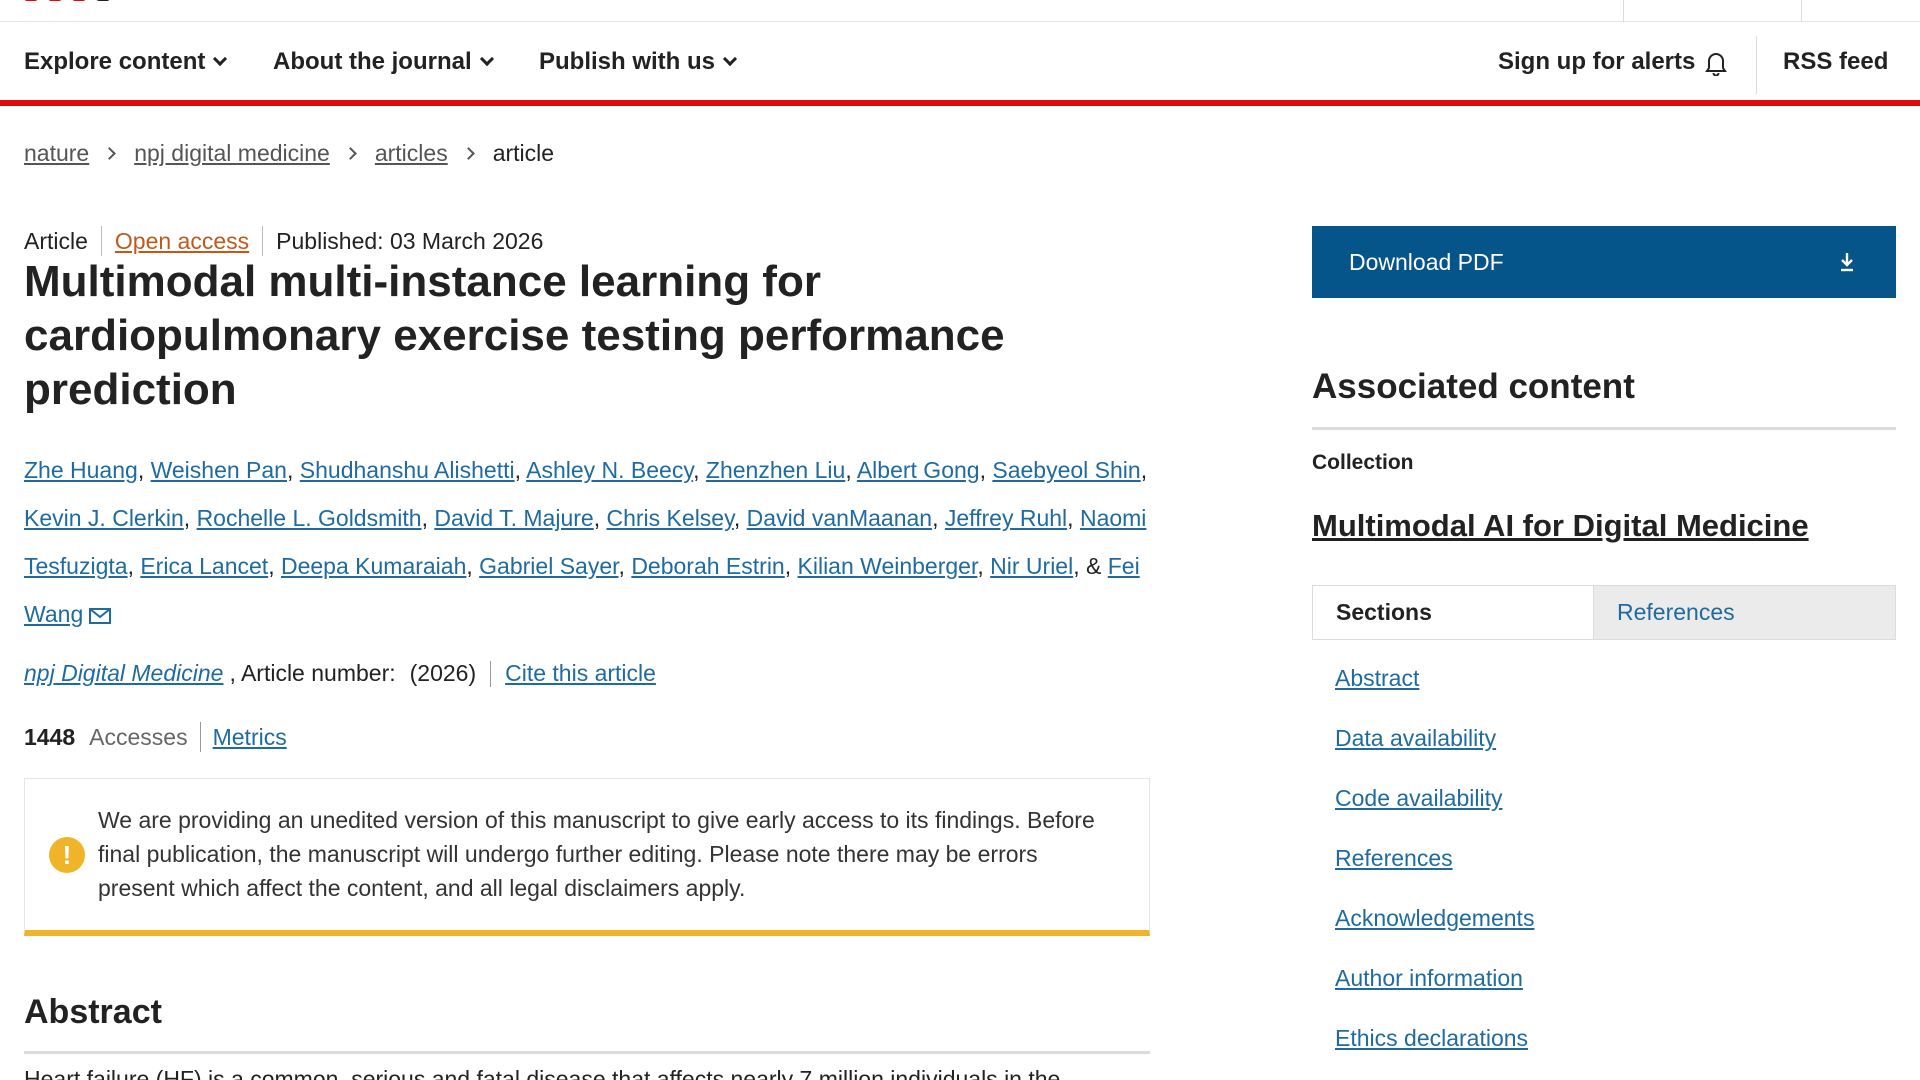 This screenshot has width=1920, height=1080. Describe the element at coordinates (1756, 65) in the screenshot. I see `nav-divider` at that location.